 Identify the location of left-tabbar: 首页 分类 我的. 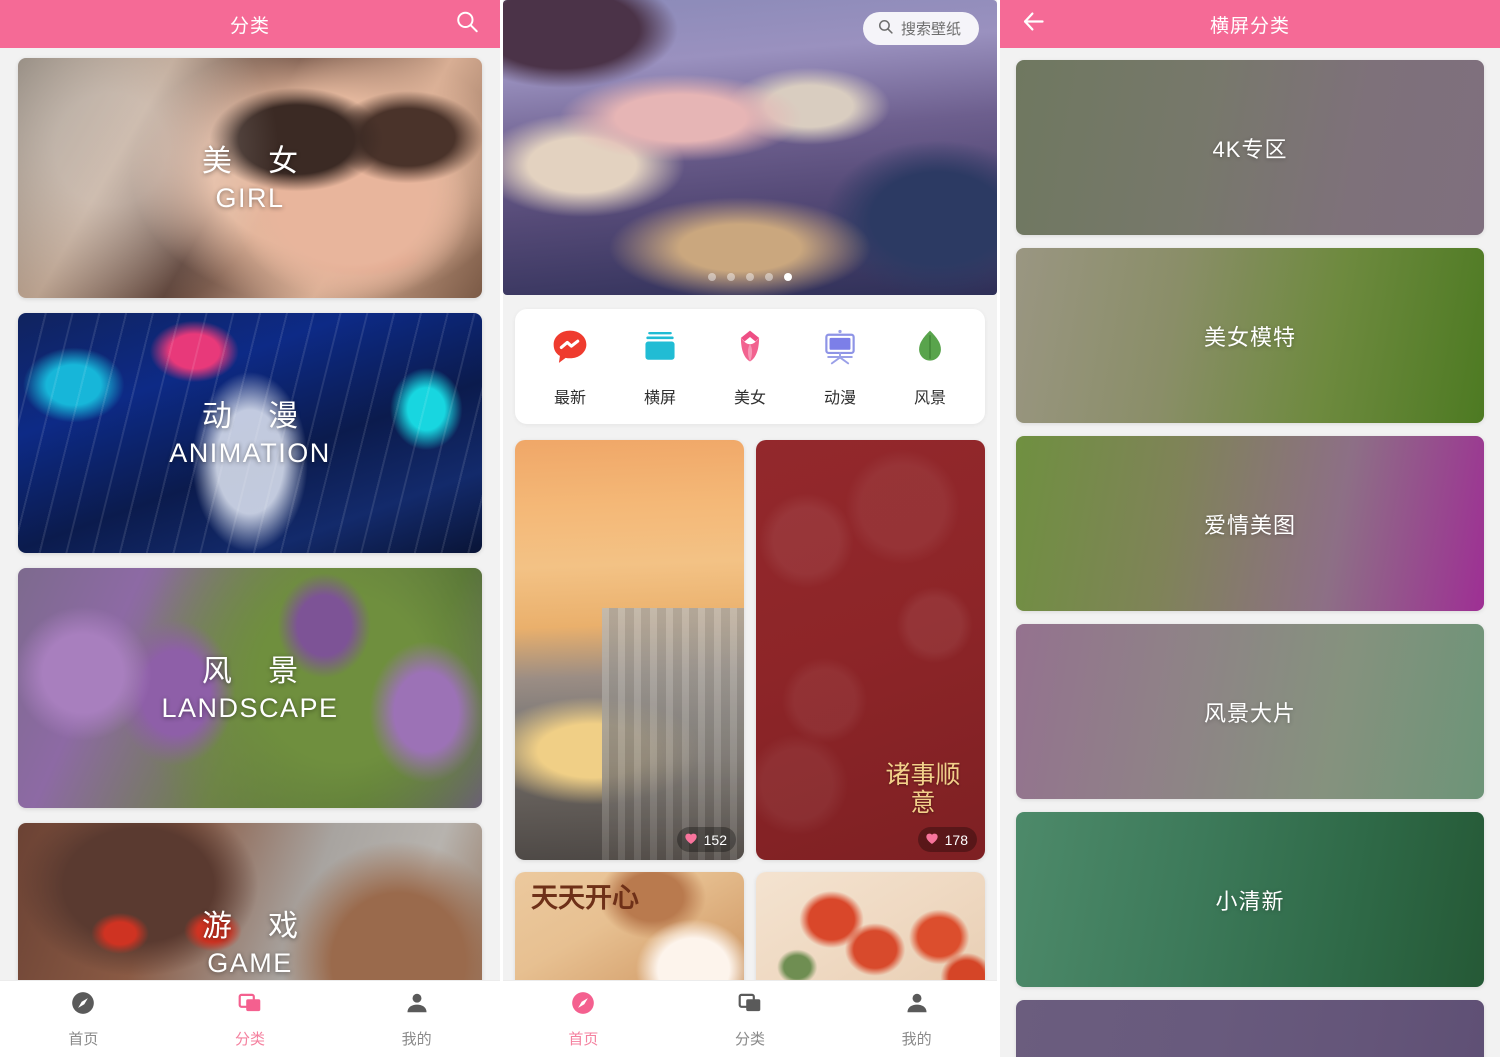
(250, 1018).